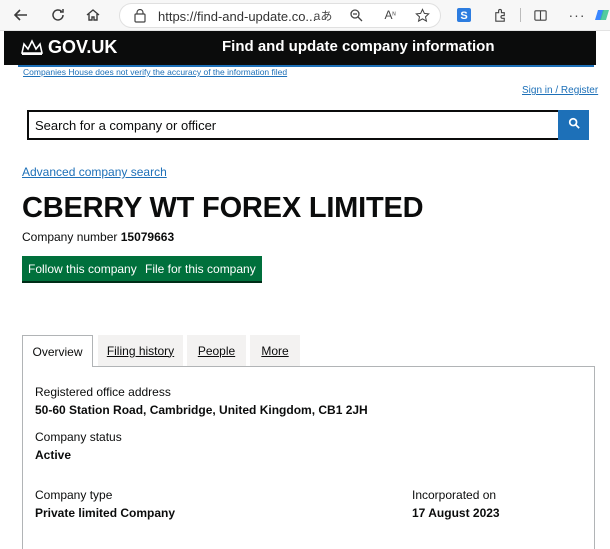  Describe the element at coordinates (560, 90) in the screenshot. I see `sign-in-link: Sign in / Register` at that location.